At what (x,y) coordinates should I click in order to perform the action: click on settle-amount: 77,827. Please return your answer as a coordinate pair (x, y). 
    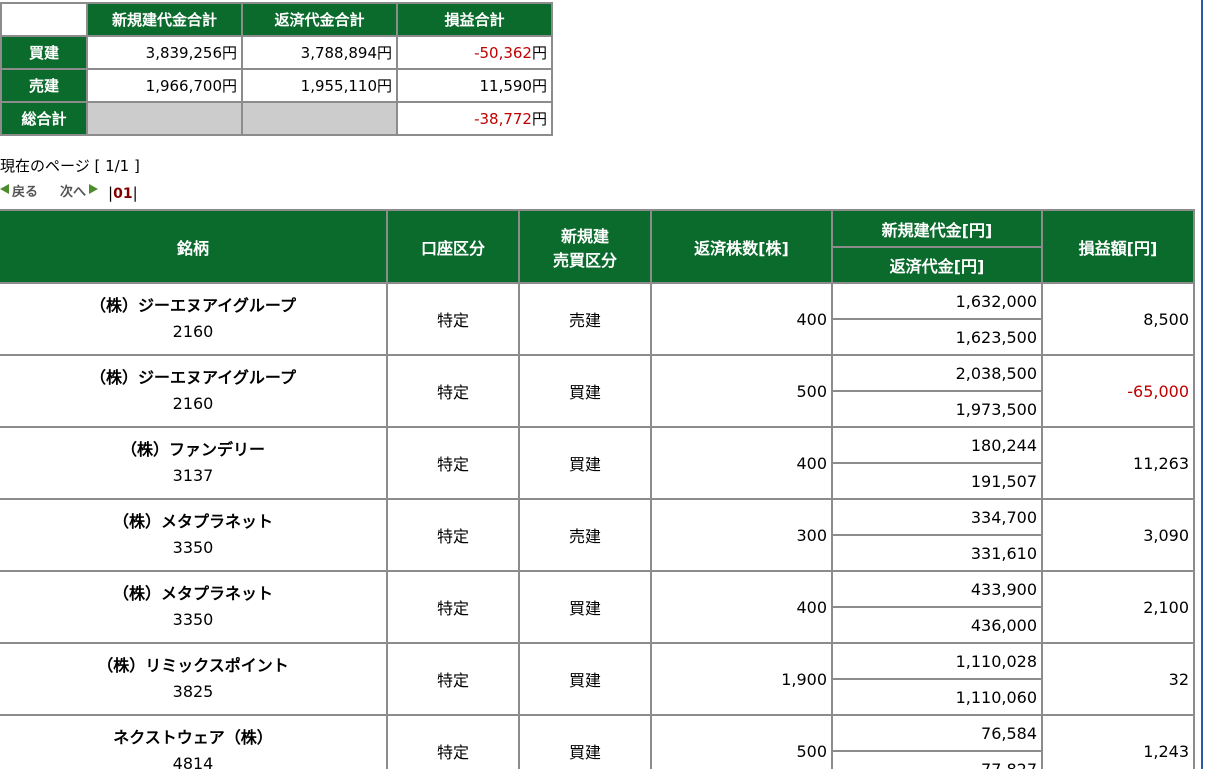
    Looking at the image, I should click on (937, 760).